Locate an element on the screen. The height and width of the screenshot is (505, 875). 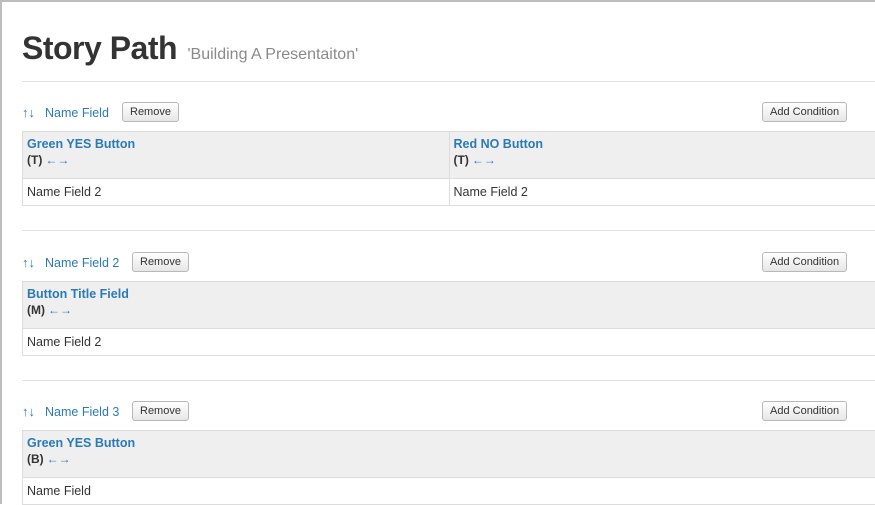
table-header-cell: Red NO Button (T)←→ is located at coordinates (662, 155).